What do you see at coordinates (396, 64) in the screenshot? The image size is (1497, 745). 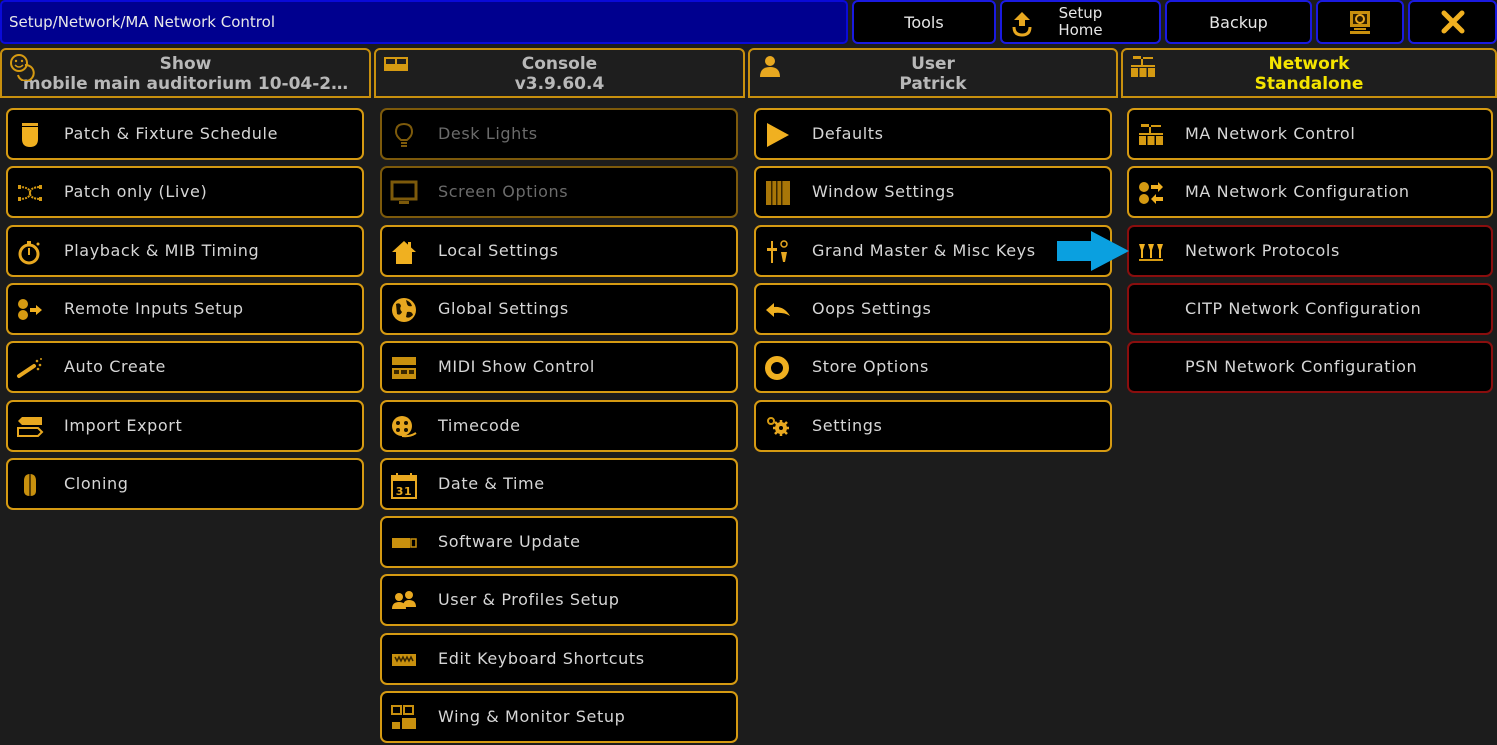 I see `console-icon` at bounding box center [396, 64].